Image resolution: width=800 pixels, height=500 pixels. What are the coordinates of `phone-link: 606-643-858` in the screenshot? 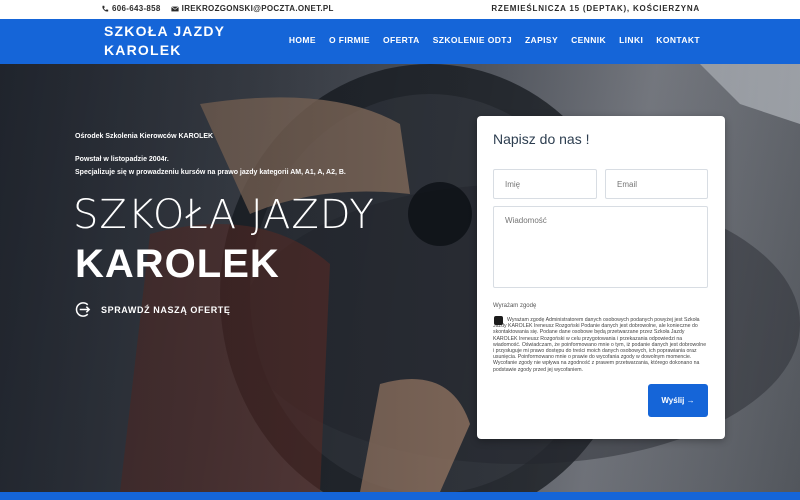 It's located at (131, 8).